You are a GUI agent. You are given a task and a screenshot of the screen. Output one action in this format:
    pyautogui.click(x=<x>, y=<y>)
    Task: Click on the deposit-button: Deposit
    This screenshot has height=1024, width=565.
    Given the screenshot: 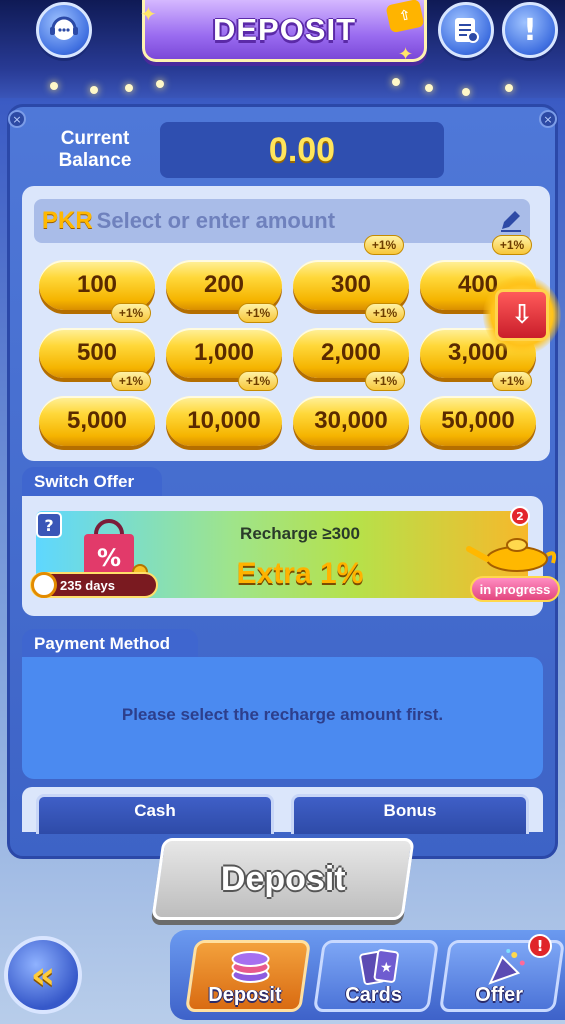 What is the action you would take?
    pyautogui.click(x=283, y=879)
    